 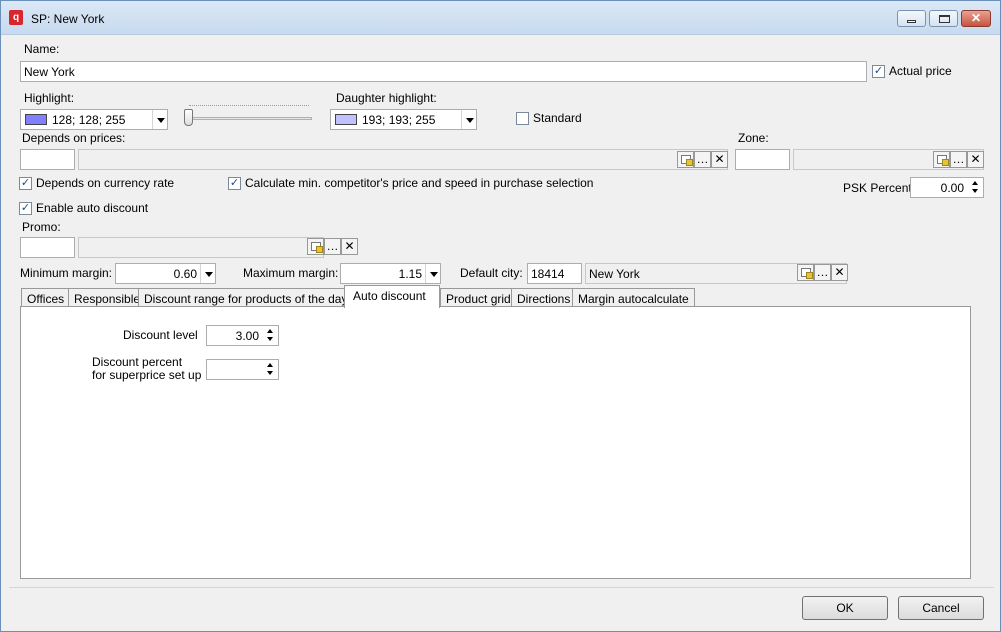 I want to click on promo-code-input, so click(x=47, y=247).